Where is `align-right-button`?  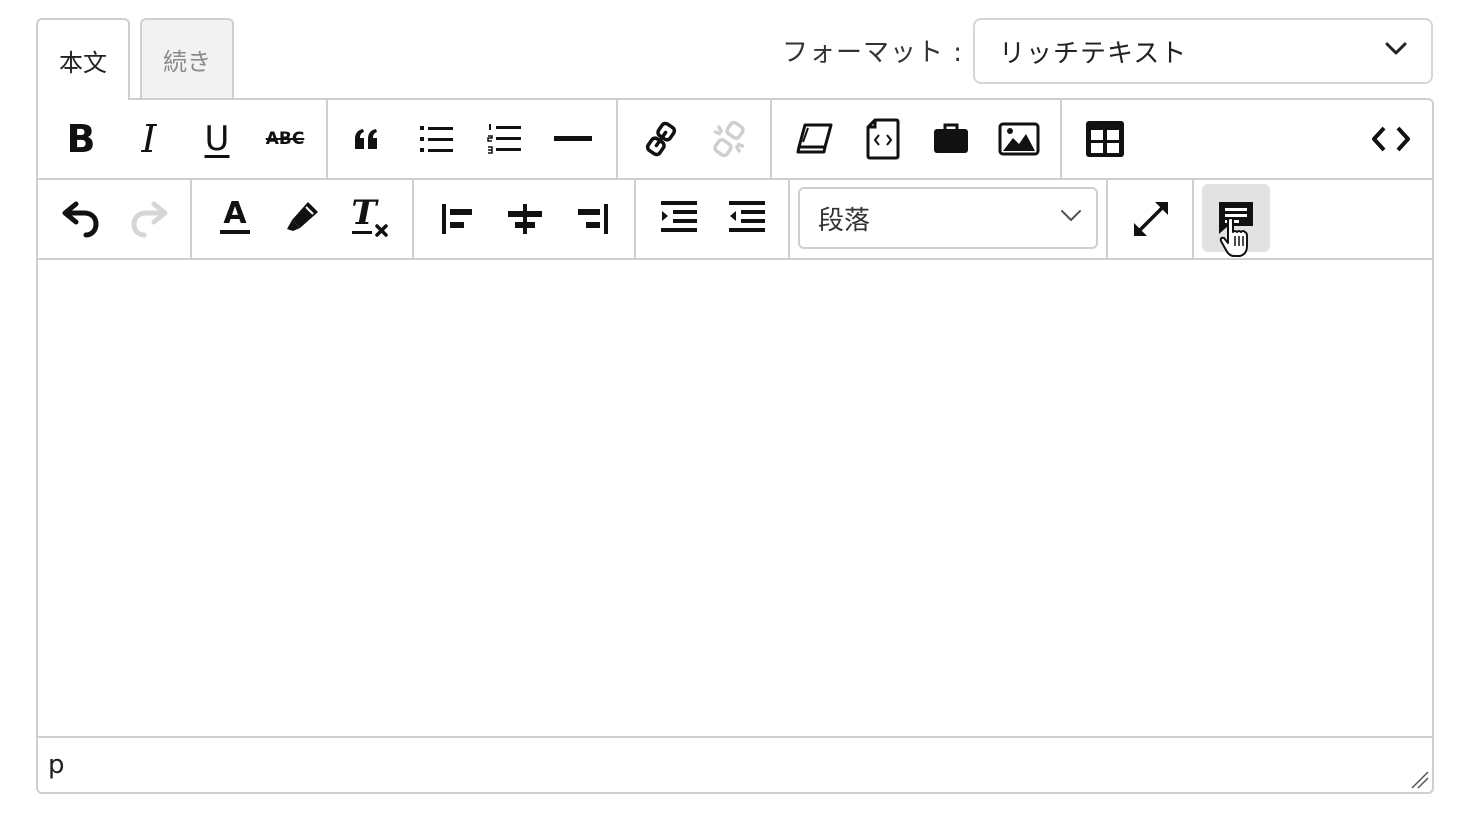
align-right-button is located at coordinates (593, 219).